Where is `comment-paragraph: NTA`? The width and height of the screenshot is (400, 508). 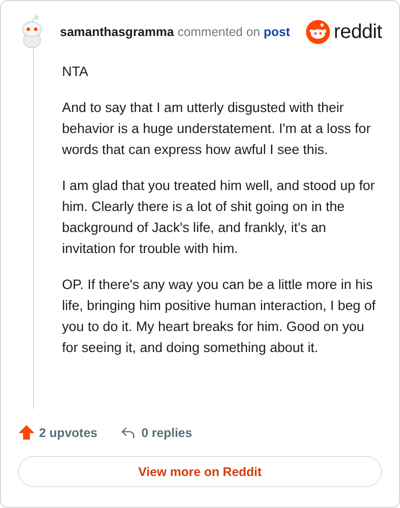
comment-paragraph: NTA is located at coordinates (76, 72).